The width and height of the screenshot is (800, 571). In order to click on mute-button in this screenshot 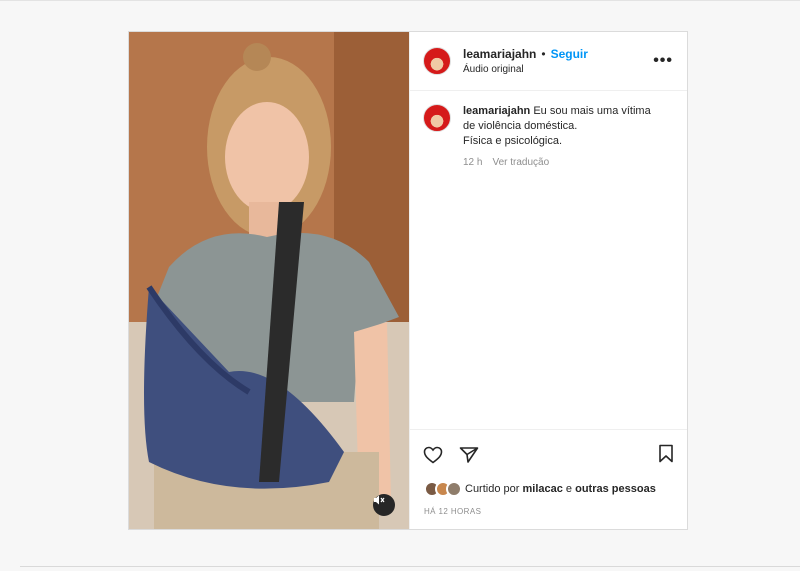, I will do `click(384, 505)`.